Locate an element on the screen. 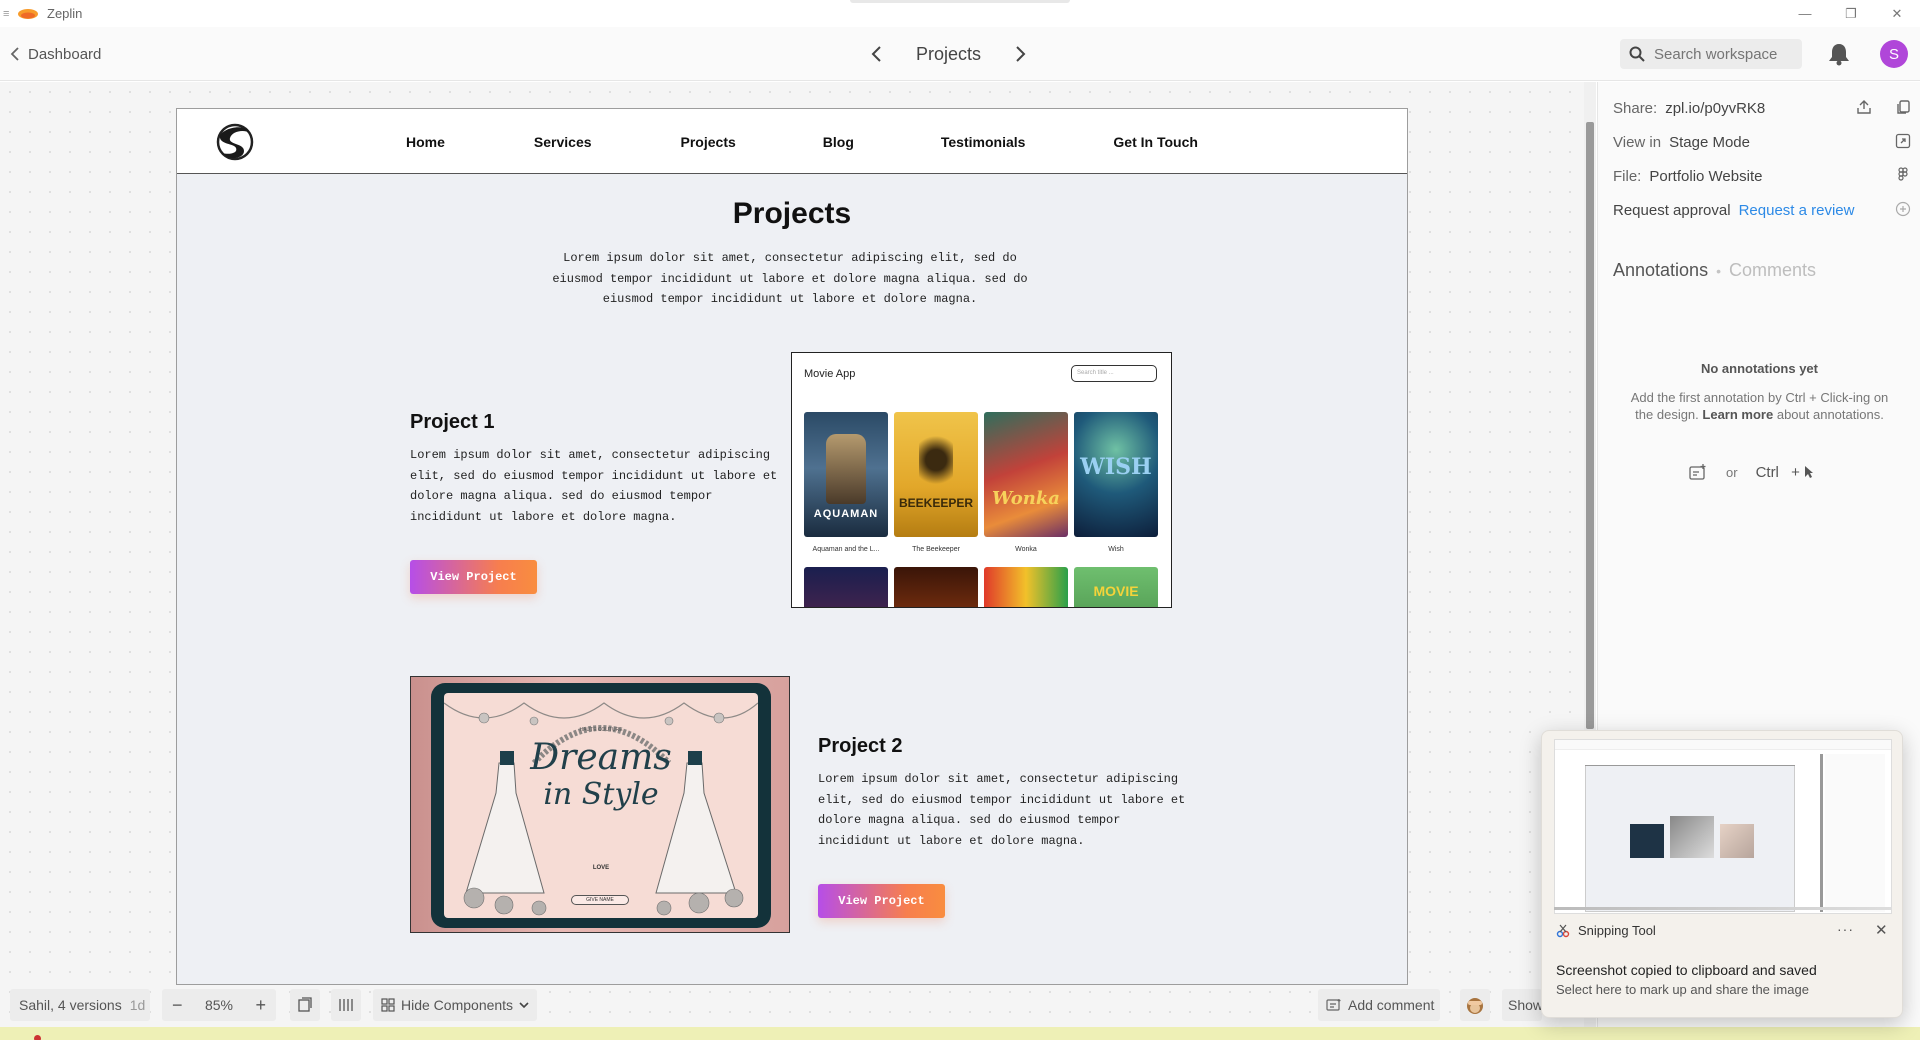 Image resolution: width=1920 pixels, height=1040 pixels. previous-screen-icon is located at coordinates (876, 54).